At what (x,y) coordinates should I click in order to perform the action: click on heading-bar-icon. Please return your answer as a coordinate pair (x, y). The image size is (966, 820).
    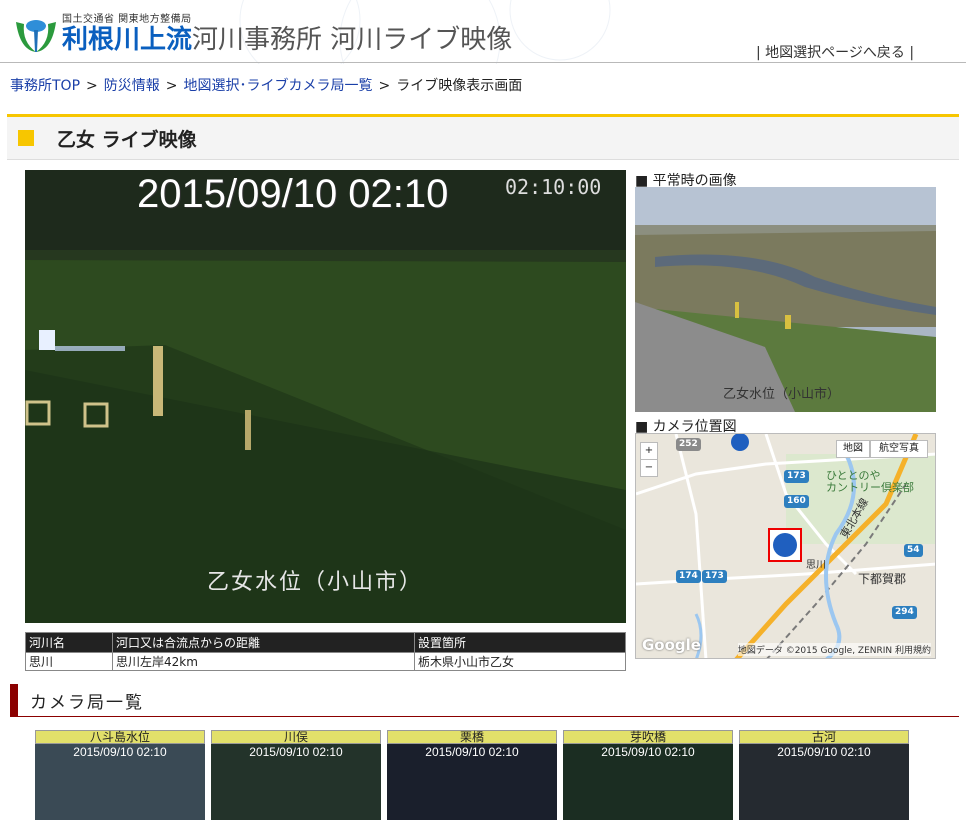
    Looking at the image, I should click on (14, 700).